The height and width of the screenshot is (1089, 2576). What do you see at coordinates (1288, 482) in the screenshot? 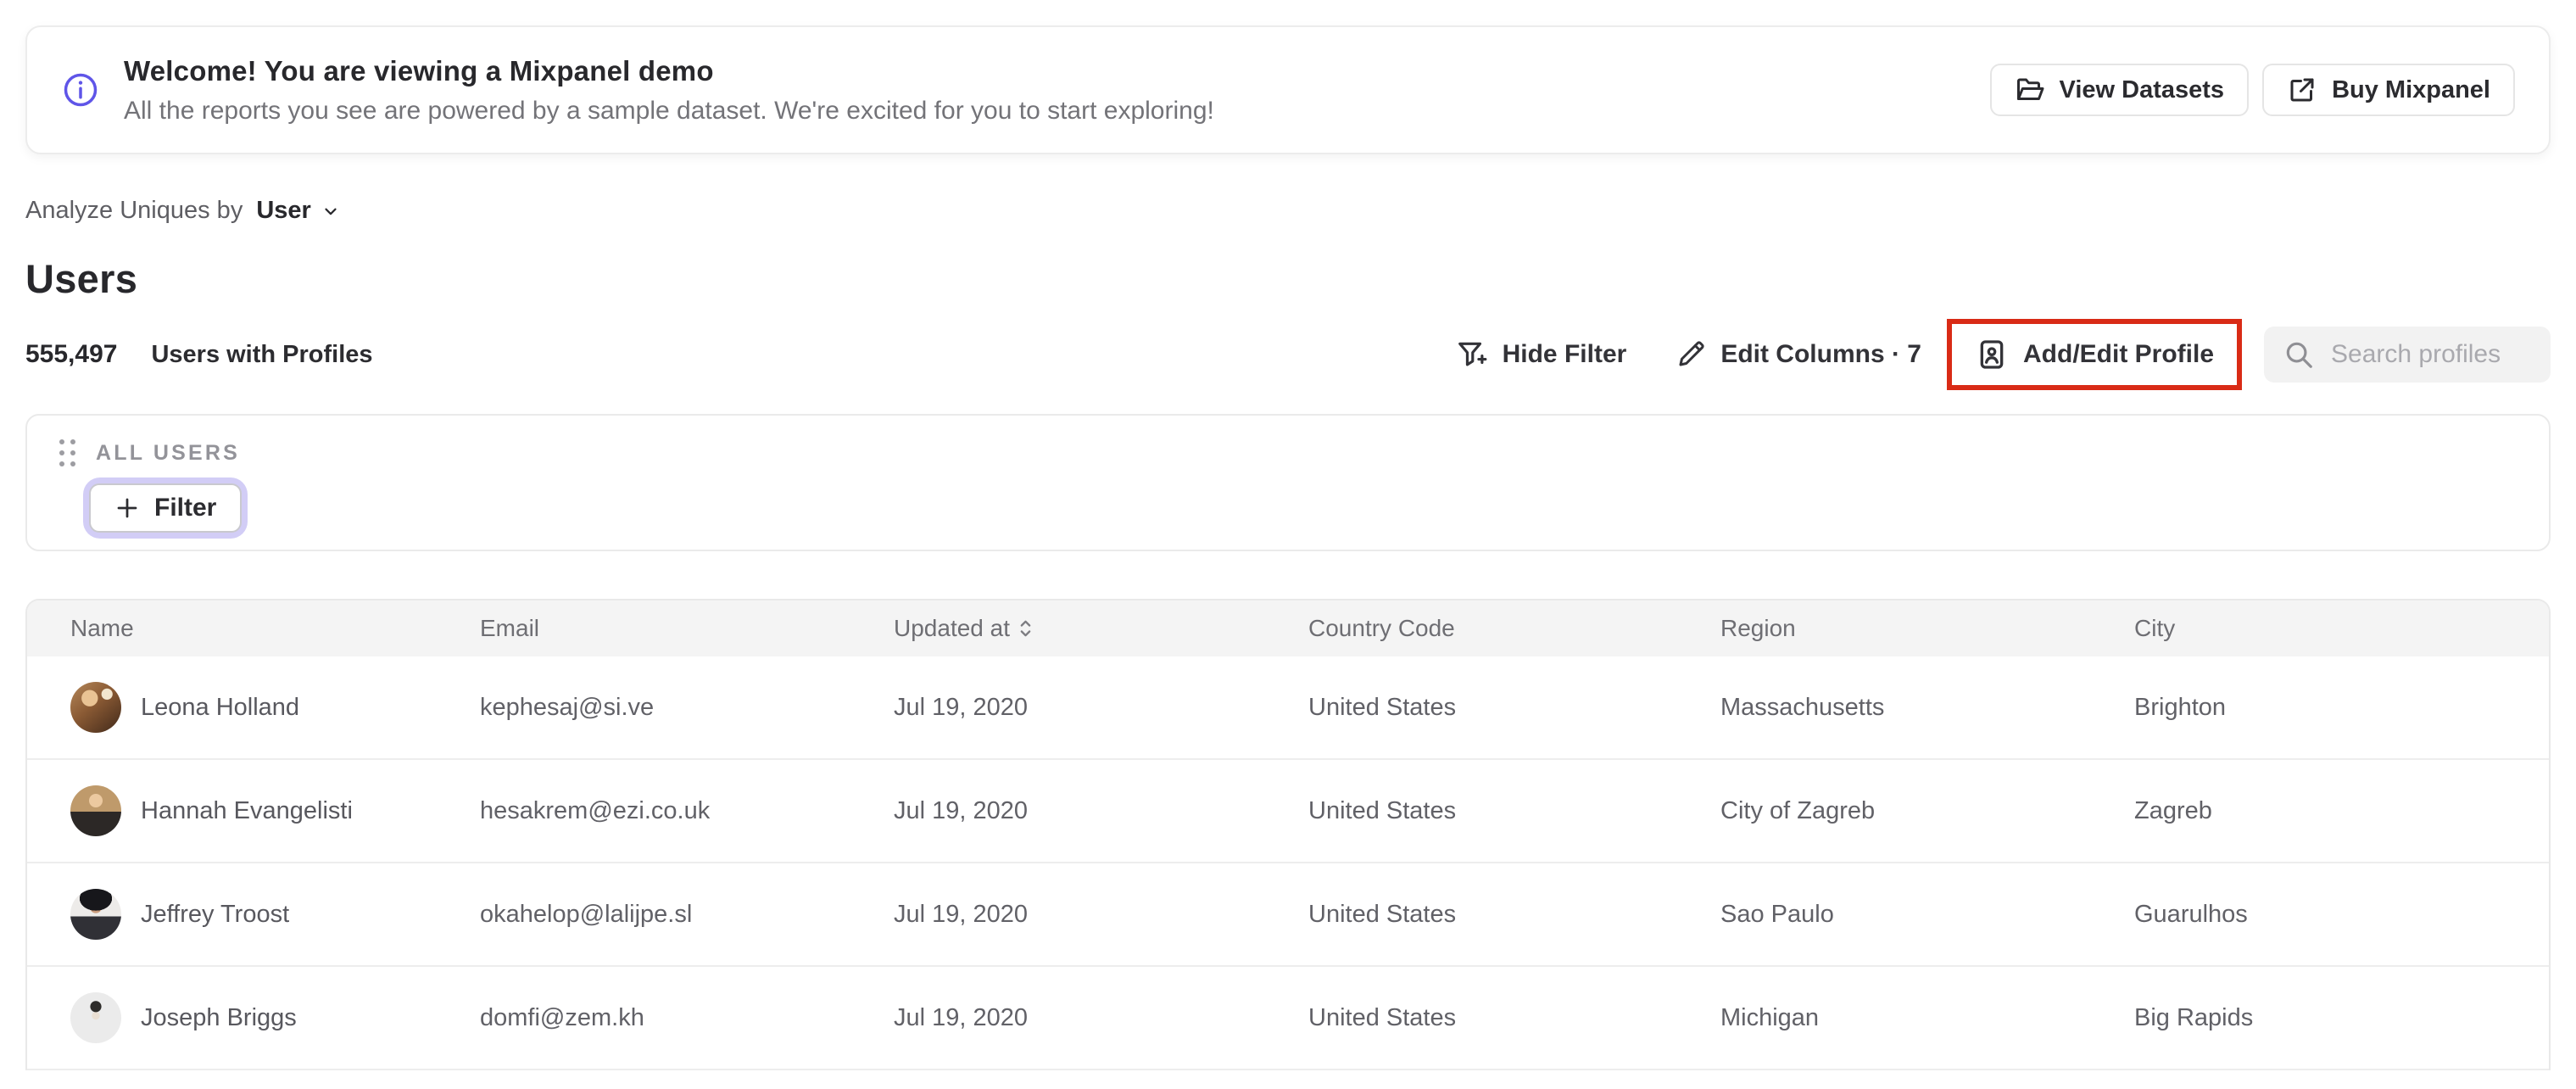
I see `filter-card: ALL USERS Filter` at bounding box center [1288, 482].